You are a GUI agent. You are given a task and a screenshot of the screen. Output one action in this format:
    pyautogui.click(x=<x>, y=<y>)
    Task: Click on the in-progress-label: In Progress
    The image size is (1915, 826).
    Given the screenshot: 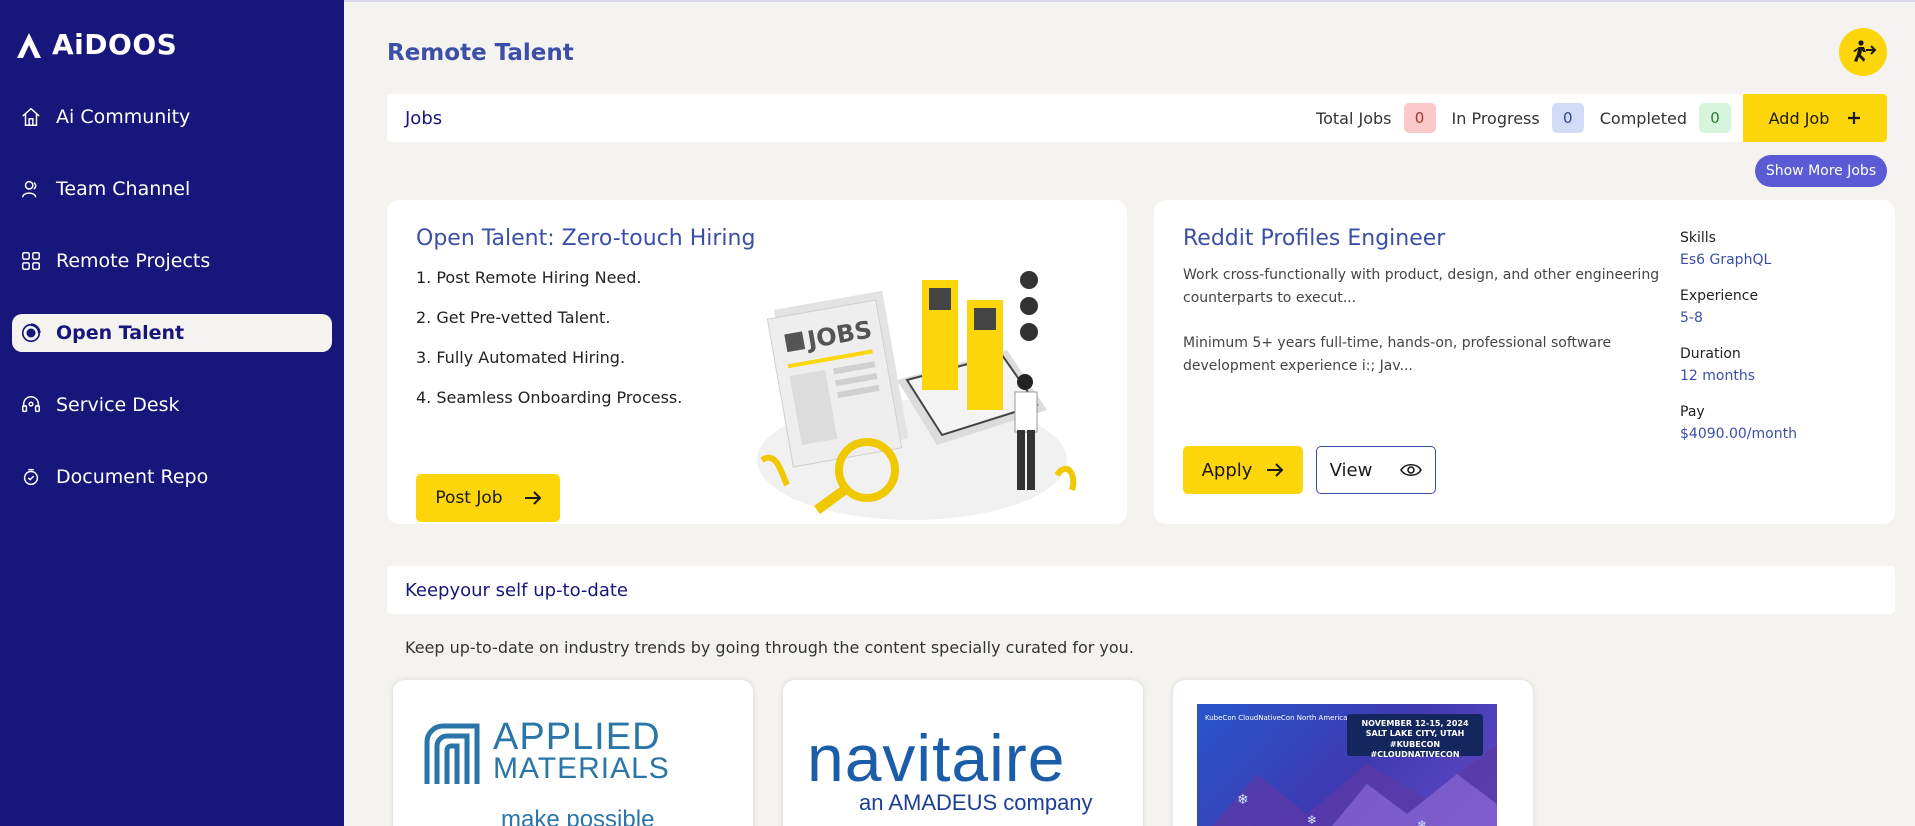 What is the action you would take?
    pyautogui.click(x=1495, y=118)
    